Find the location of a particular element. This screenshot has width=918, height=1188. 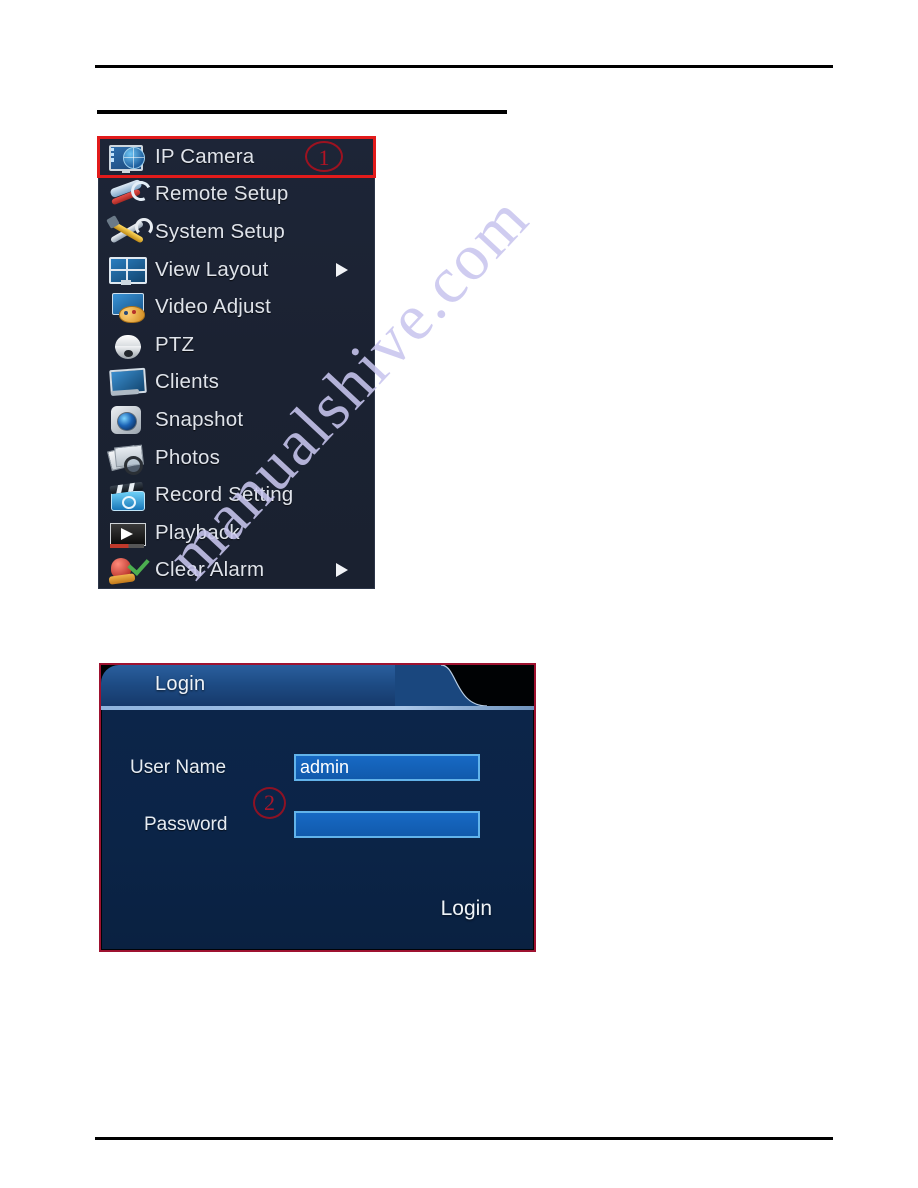

menu-item-label: Playback is located at coordinates (197, 532).